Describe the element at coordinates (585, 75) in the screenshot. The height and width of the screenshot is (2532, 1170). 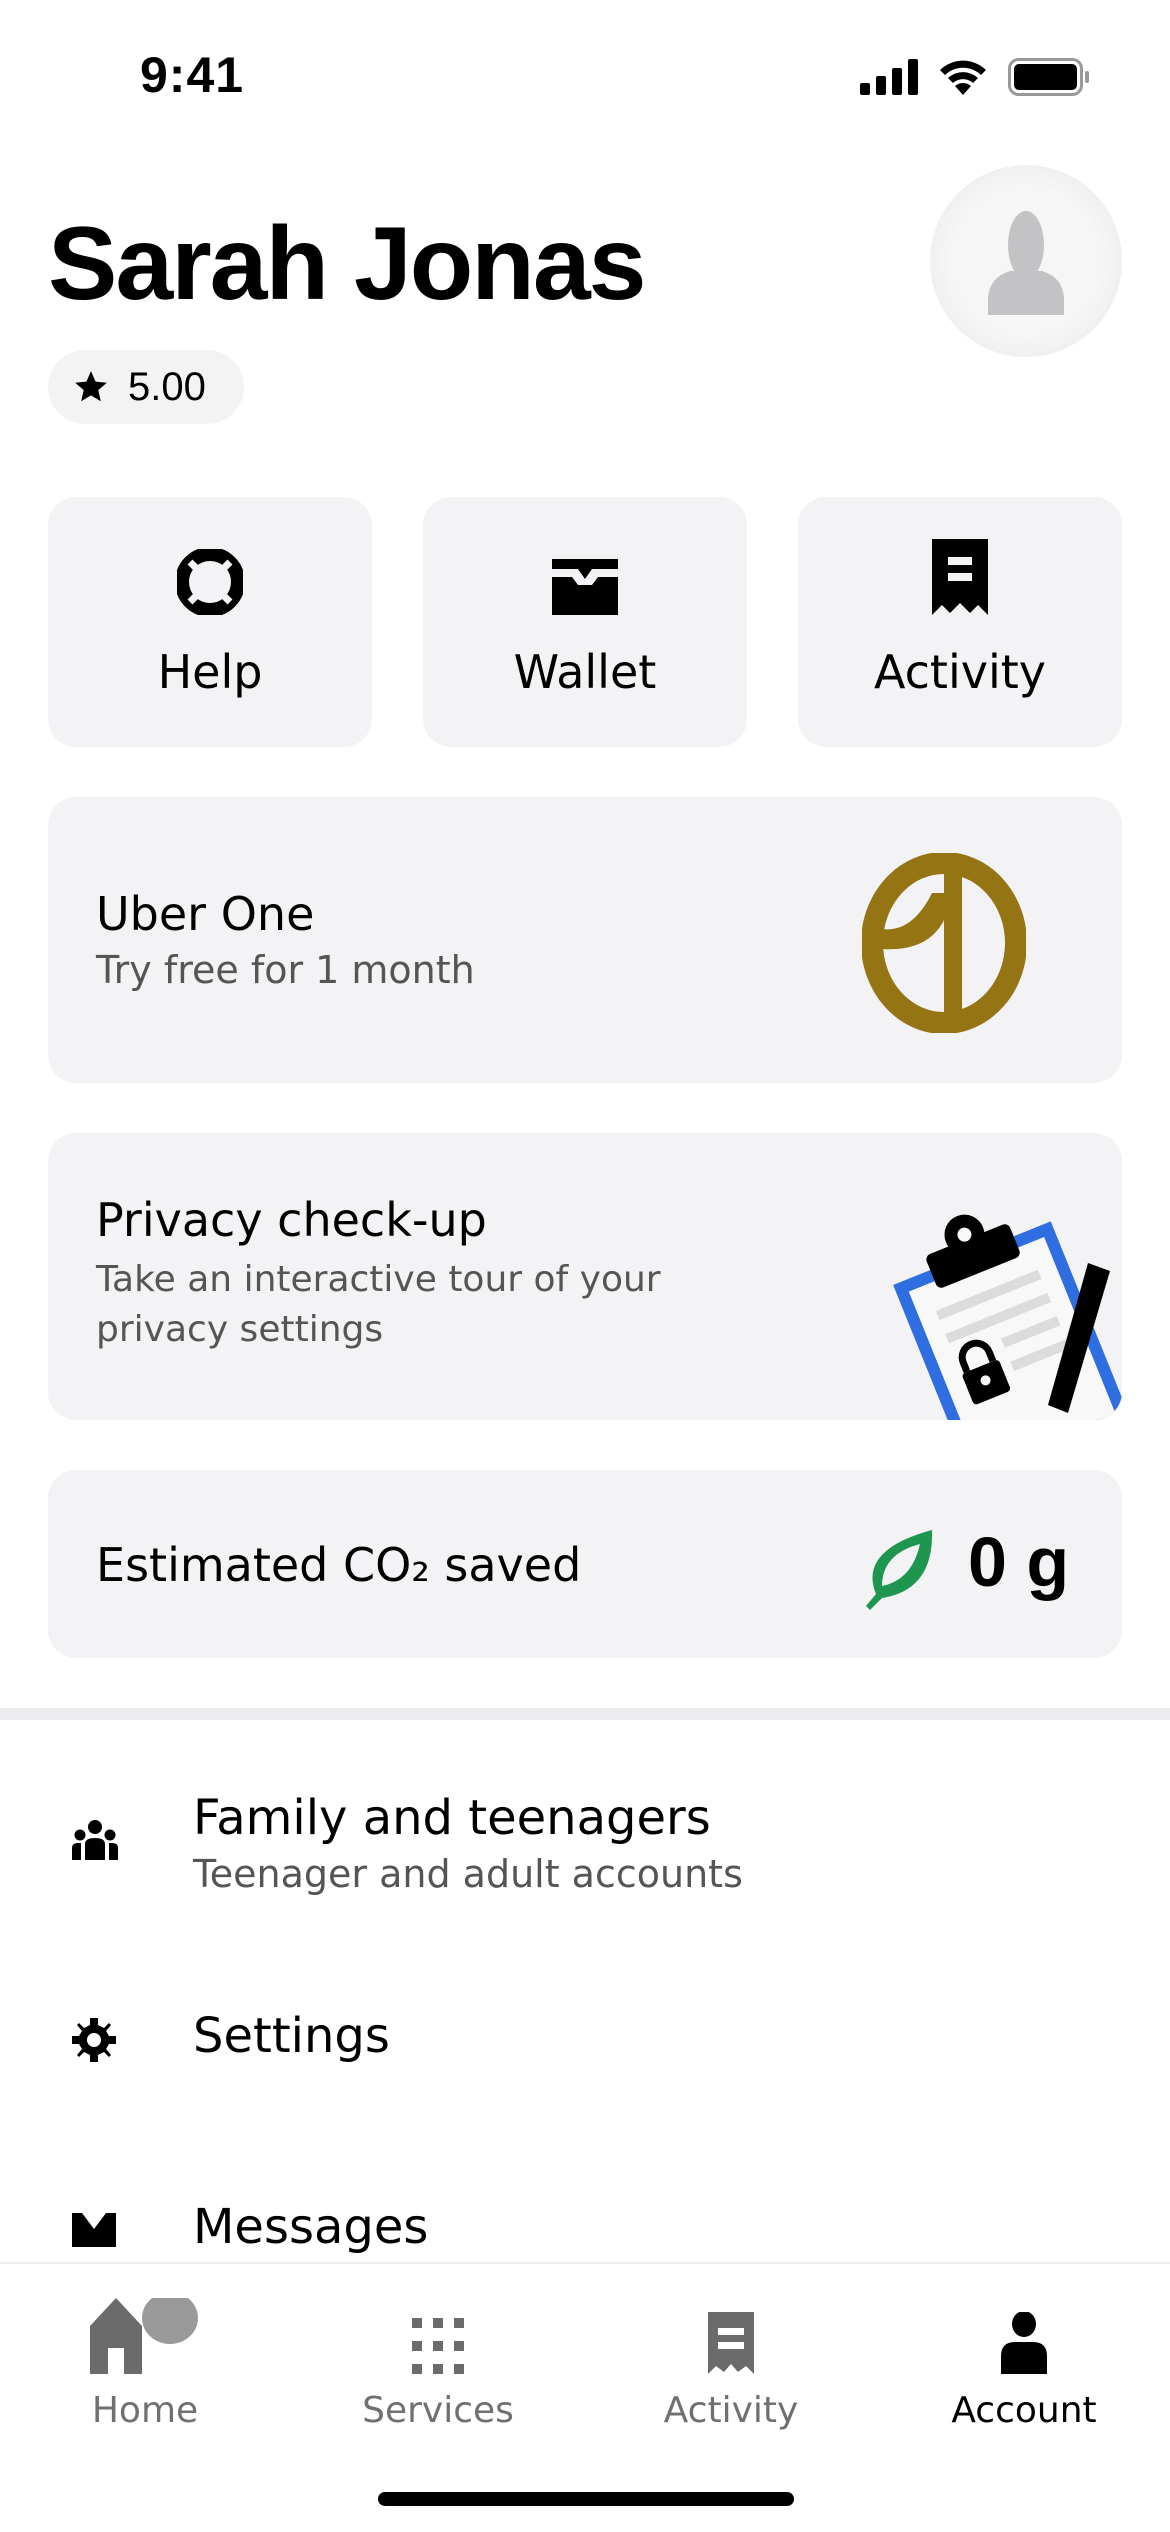
I see `status-bar: 9:41` at that location.